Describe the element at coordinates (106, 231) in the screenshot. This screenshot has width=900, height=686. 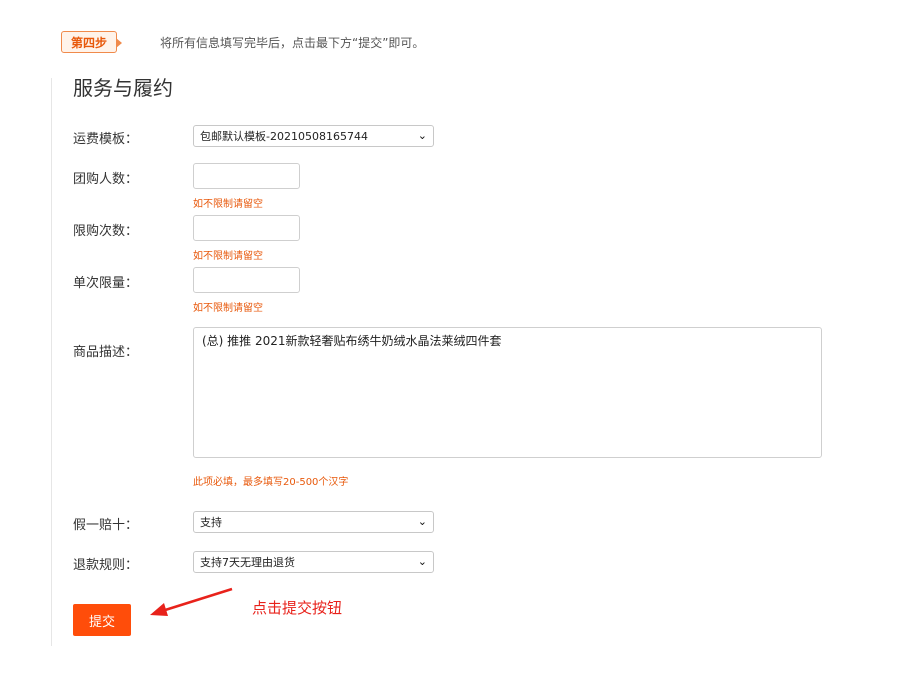
I see `purchase-limit-label: 限购次数：` at that location.